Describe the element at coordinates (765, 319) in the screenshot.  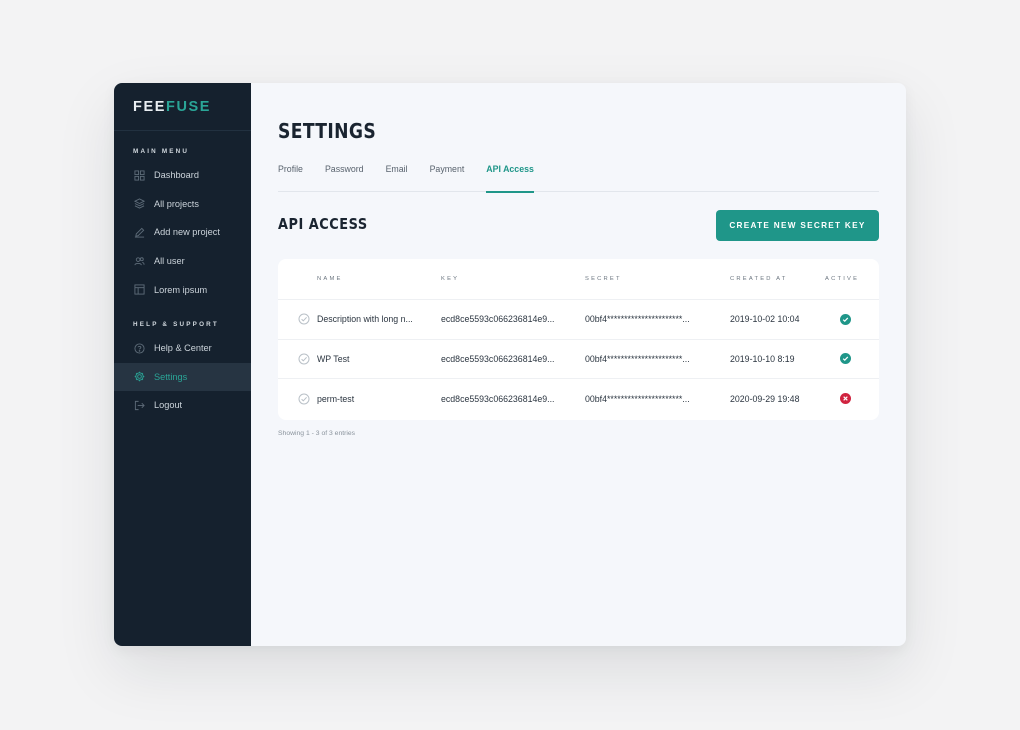
I see `cell-created-at: 2019-10-02 10:04` at that location.